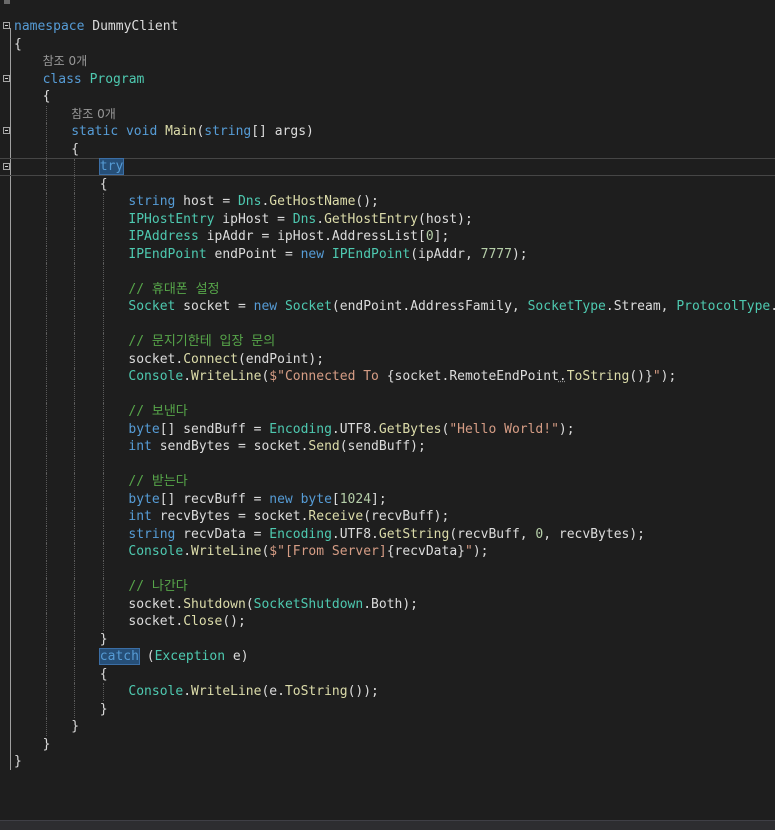  Describe the element at coordinates (192, 132) in the screenshot. I see `code-text: static void Main(string[] args)` at that location.